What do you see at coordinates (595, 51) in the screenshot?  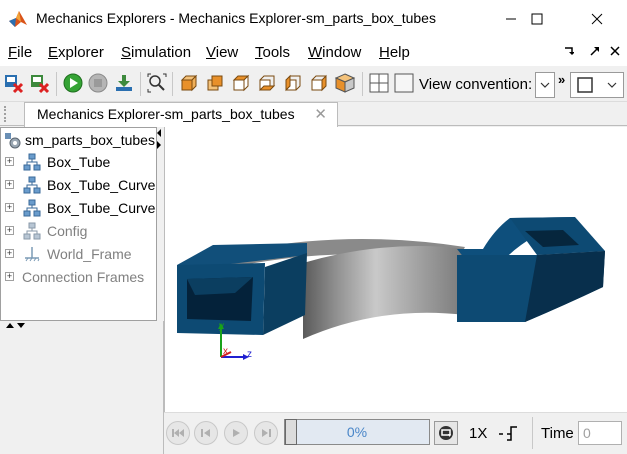 I see `undock-arrow-icon` at bounding box center [595, 51].